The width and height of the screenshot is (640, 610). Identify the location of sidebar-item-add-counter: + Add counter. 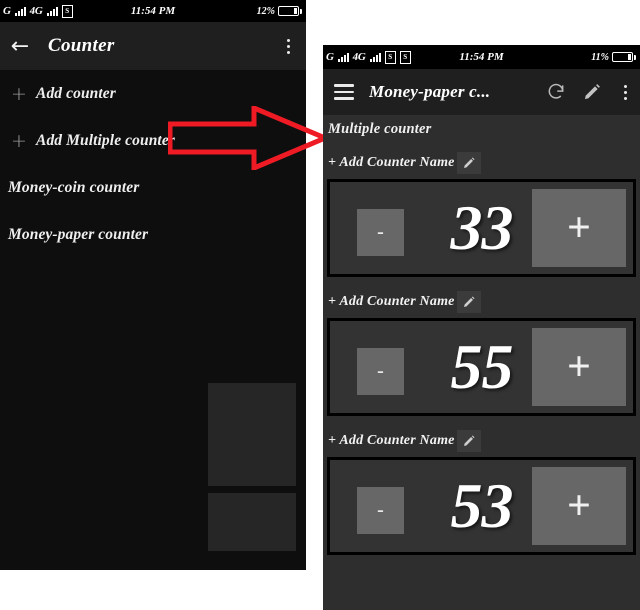
(153, 93).